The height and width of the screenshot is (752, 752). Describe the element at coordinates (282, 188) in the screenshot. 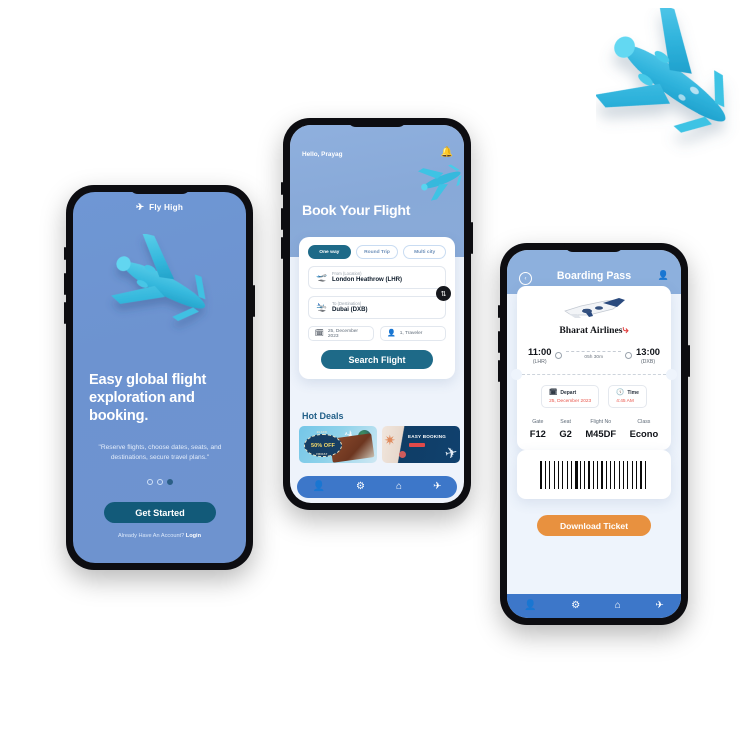

I see `phone2-mute-button` at that location.